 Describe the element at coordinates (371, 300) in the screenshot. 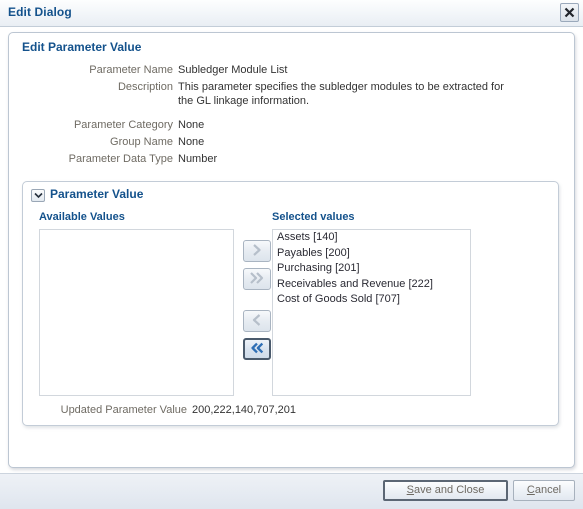

I see `list-item: Cost of Goods Sold [707]` at that location.